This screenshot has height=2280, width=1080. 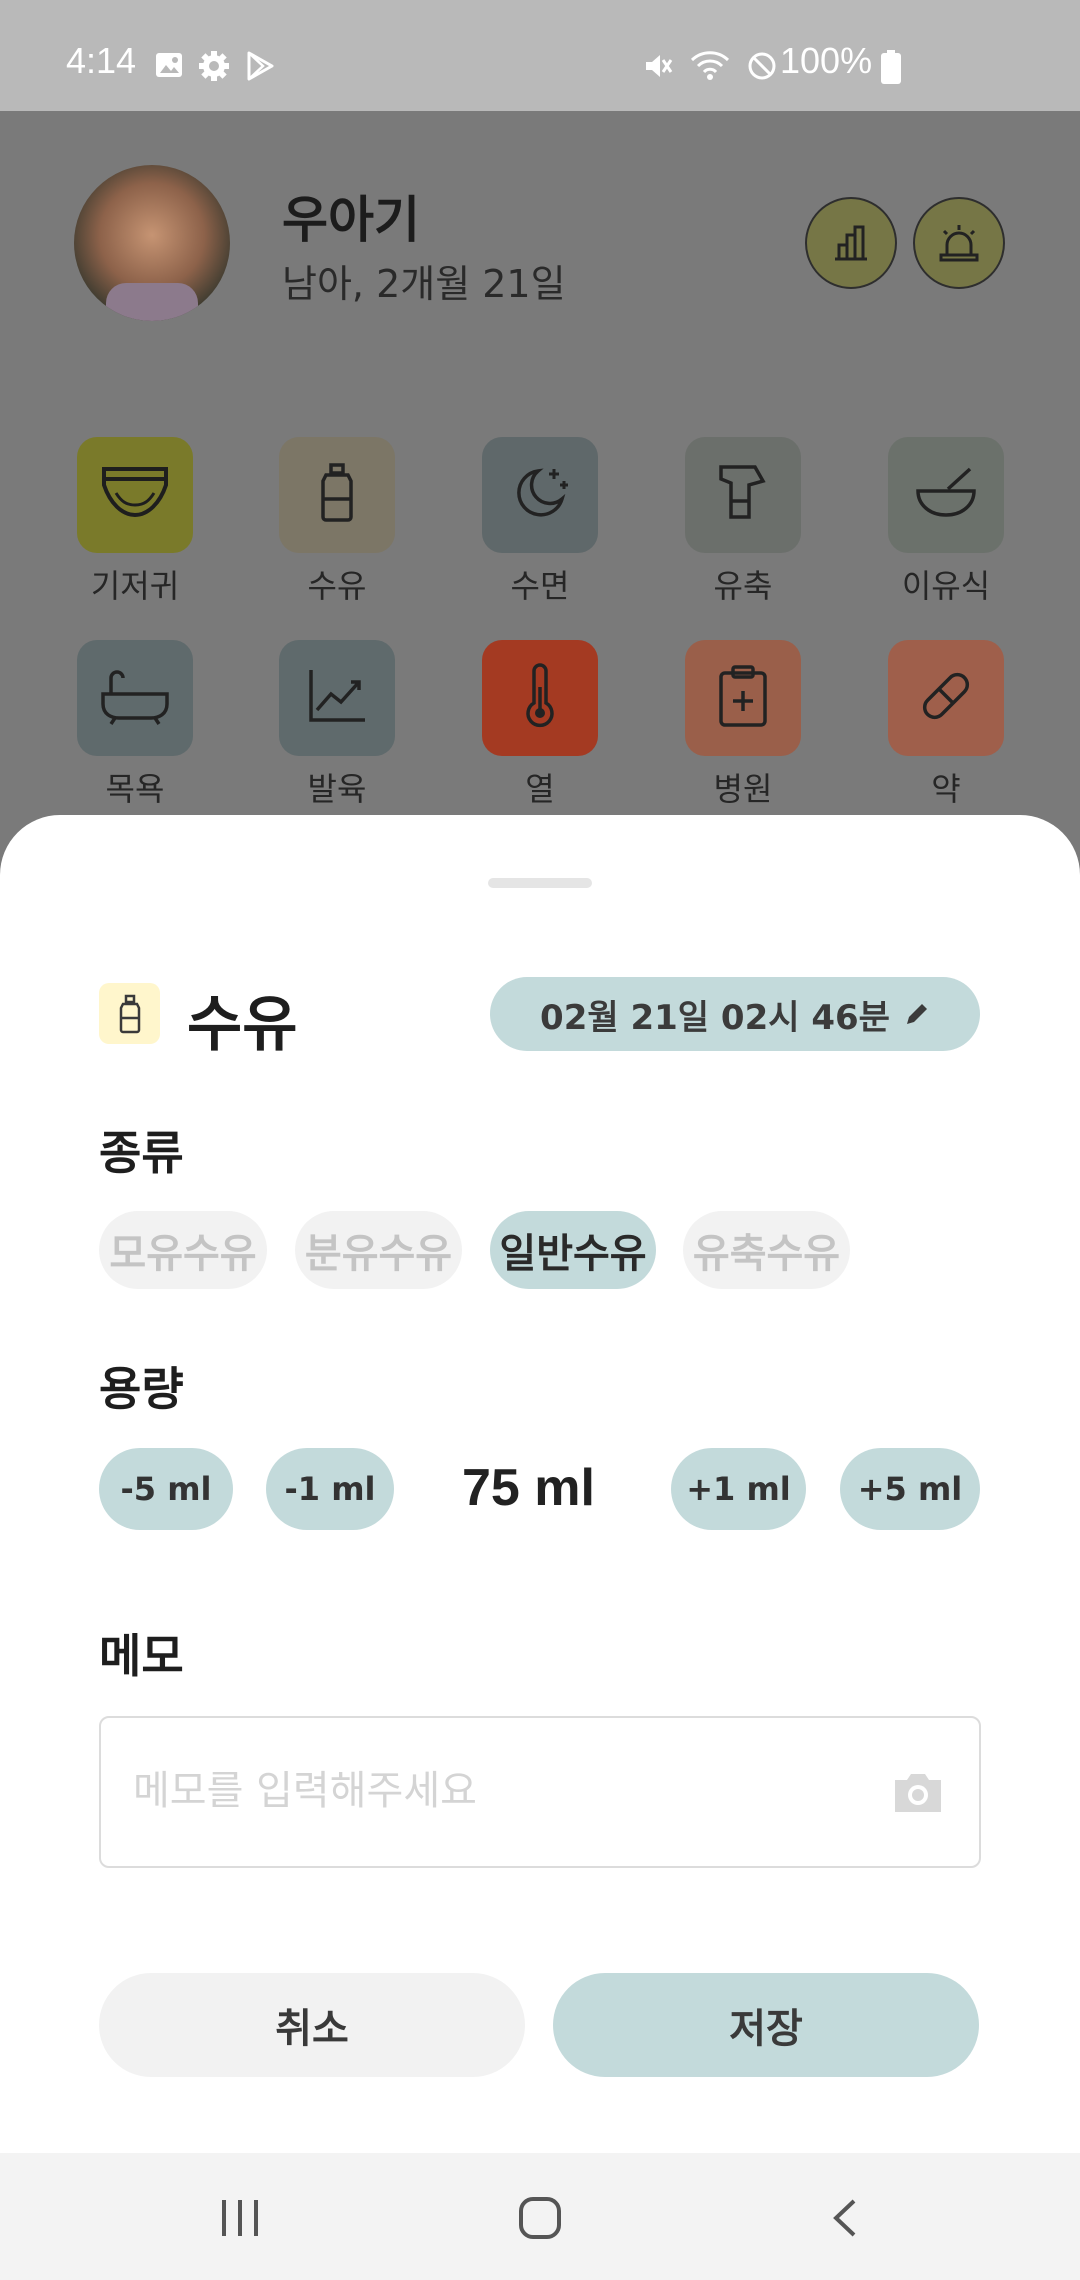 What do you see at coordinates (312, 2025) in the screenshot?
I see `cancel-button: 취소` at bounding box center [312, 2025].